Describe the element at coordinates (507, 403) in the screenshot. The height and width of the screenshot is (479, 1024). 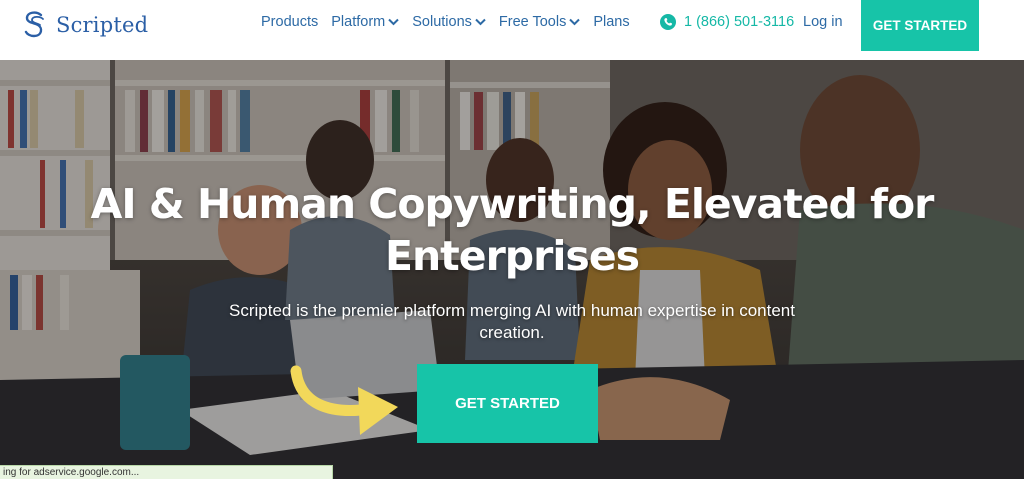
I see `hero-get-started-button: GET STARTED` at that location.